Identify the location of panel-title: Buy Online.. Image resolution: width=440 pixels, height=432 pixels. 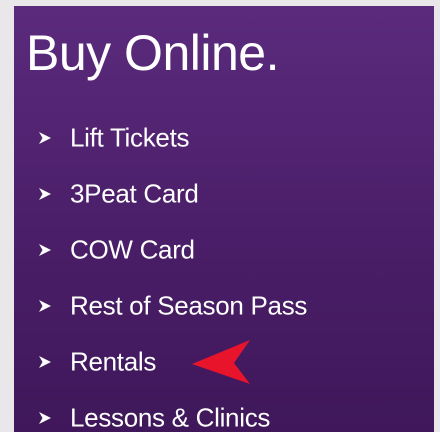
(152, 53).